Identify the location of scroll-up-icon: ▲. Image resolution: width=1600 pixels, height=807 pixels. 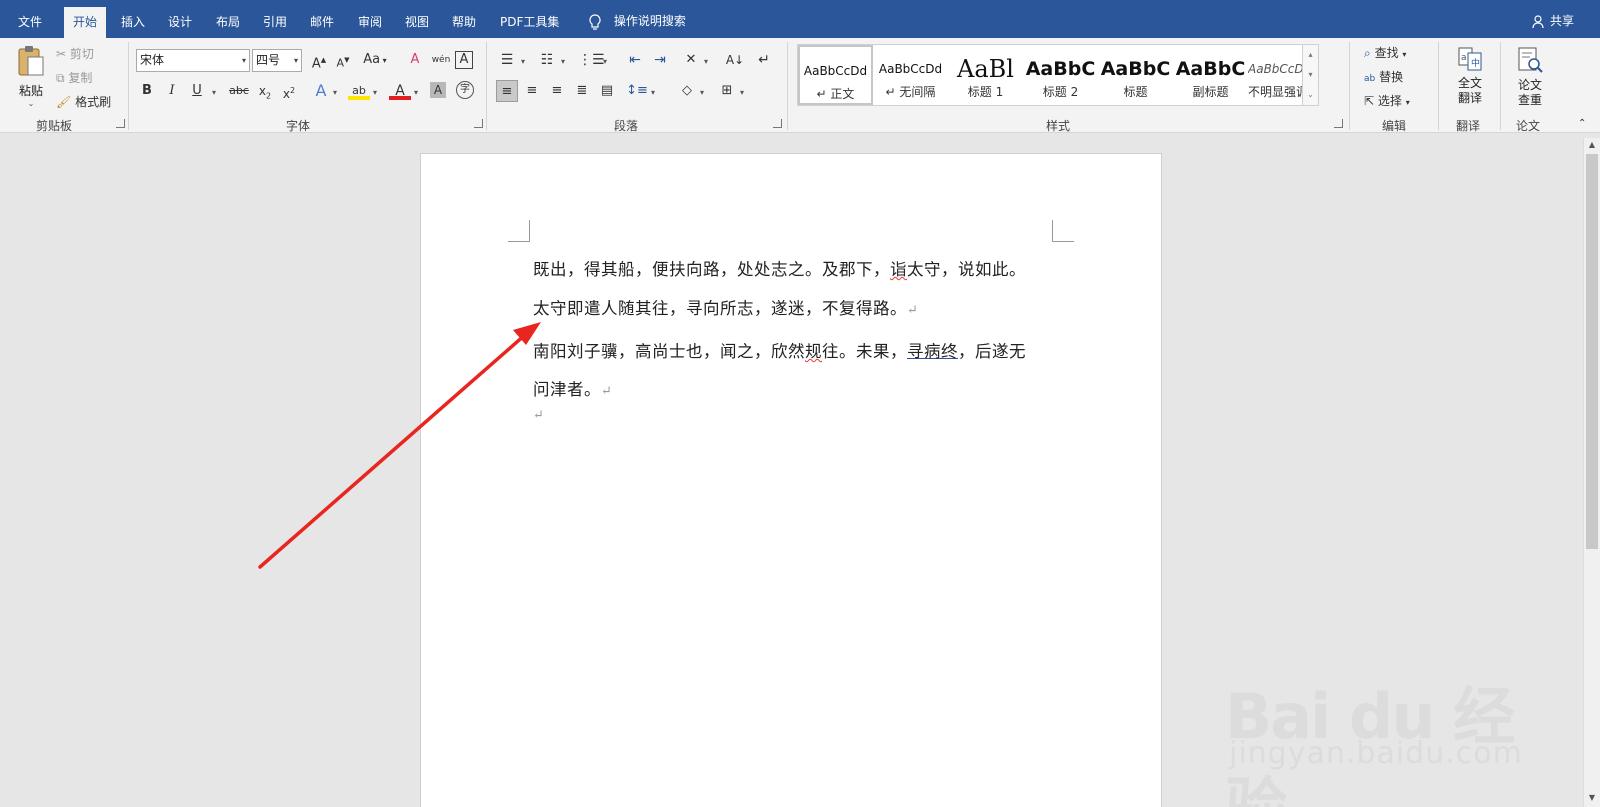
(1592, 145).